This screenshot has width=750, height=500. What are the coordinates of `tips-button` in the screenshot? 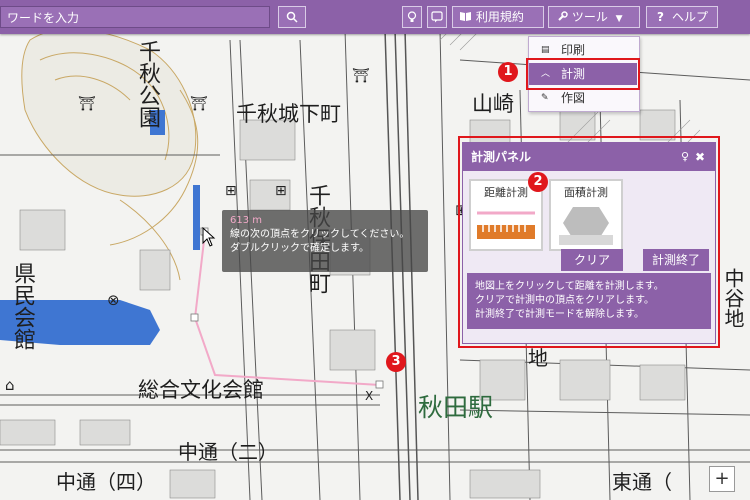 It's located at (412, 17).